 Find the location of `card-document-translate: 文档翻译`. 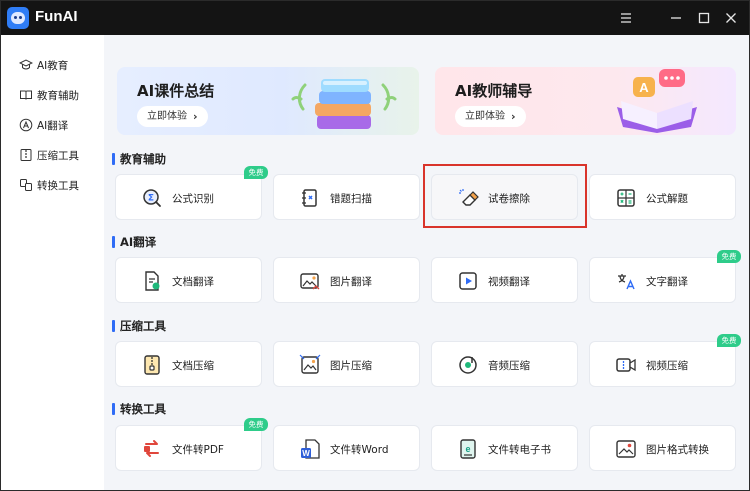

card-document-translate: 文档翻译 is located at coordinates (188, 280).